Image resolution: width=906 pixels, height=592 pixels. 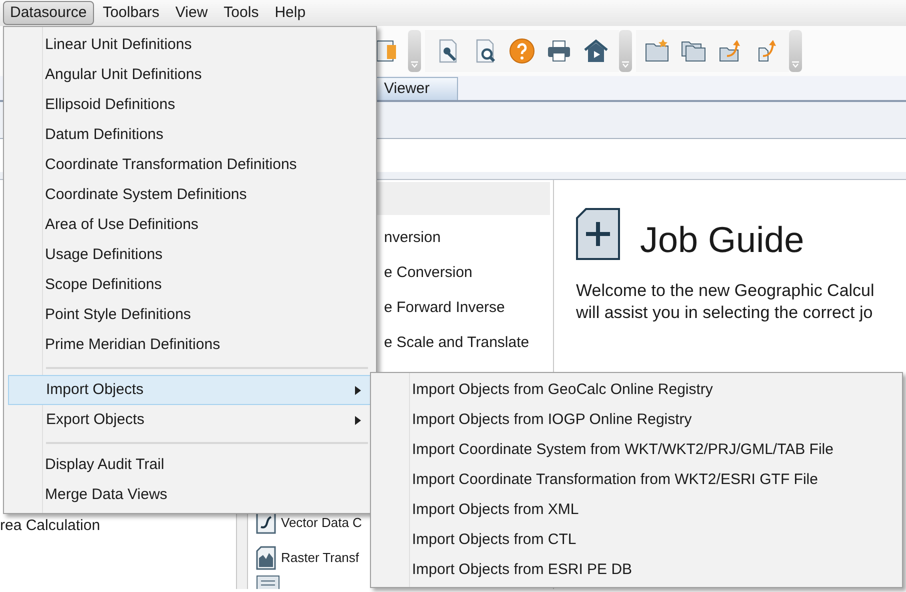 What do you see at coordinates (132, 345) in the screenshot?
I see `menu-option: Prime Meridian Definitions` at bounding box center [132, 345].